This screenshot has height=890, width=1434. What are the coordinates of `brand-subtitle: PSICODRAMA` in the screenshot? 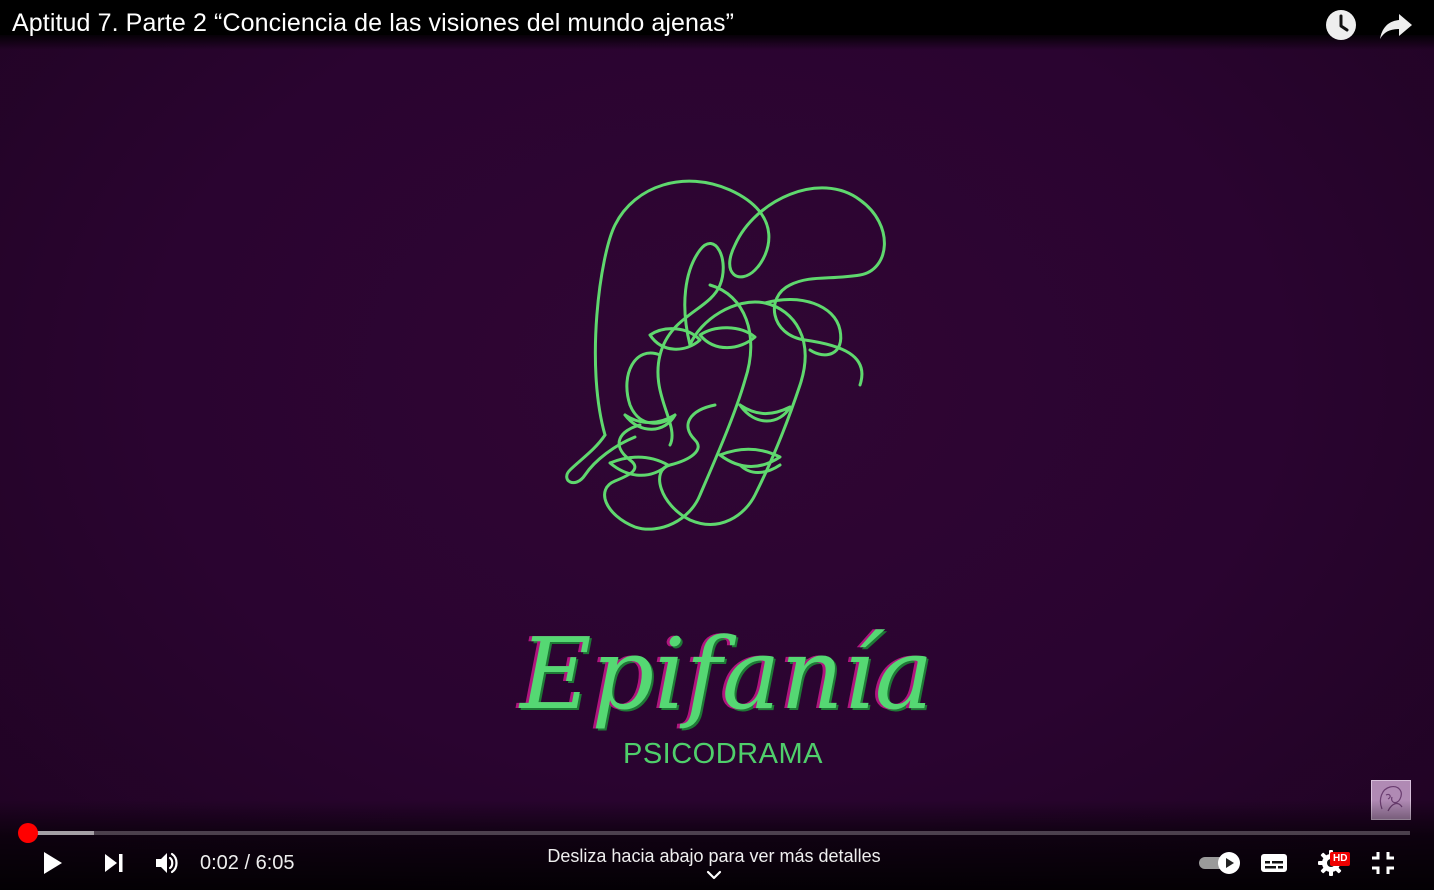 It's located at (723, 754).